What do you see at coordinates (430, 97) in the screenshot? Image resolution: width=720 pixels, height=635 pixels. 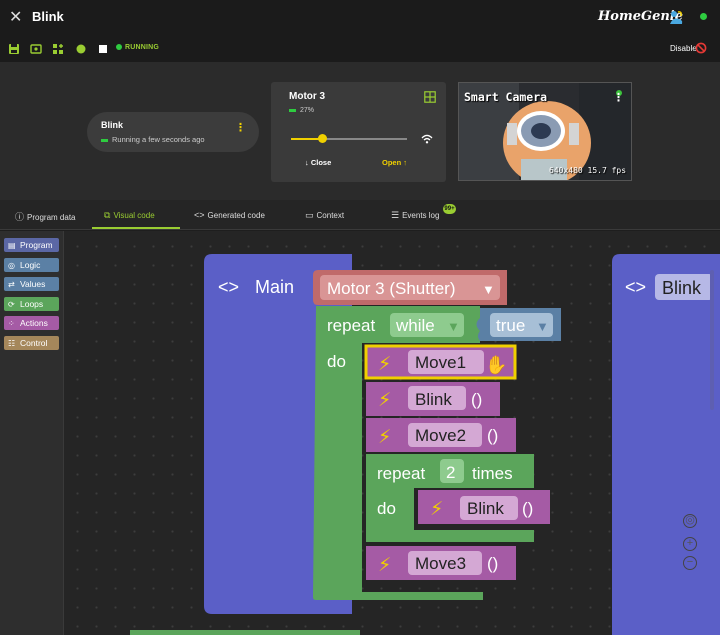 I see `grid-icon` at bounding box center [430, 97].